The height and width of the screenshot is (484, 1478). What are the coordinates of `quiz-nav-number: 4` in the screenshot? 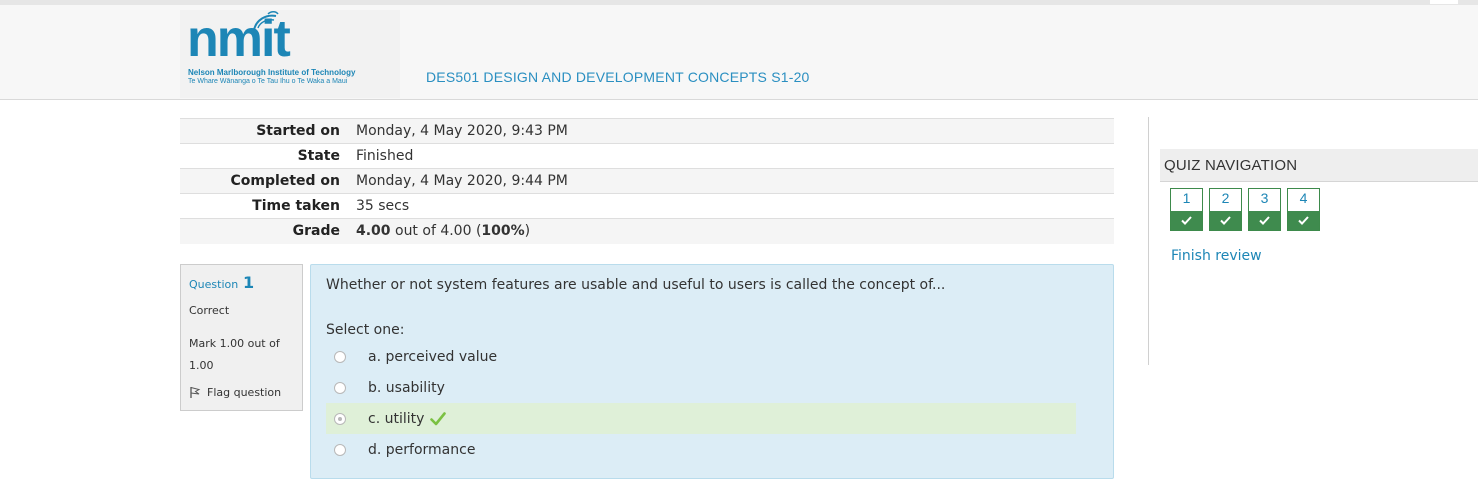 It's located at (1303, 198).